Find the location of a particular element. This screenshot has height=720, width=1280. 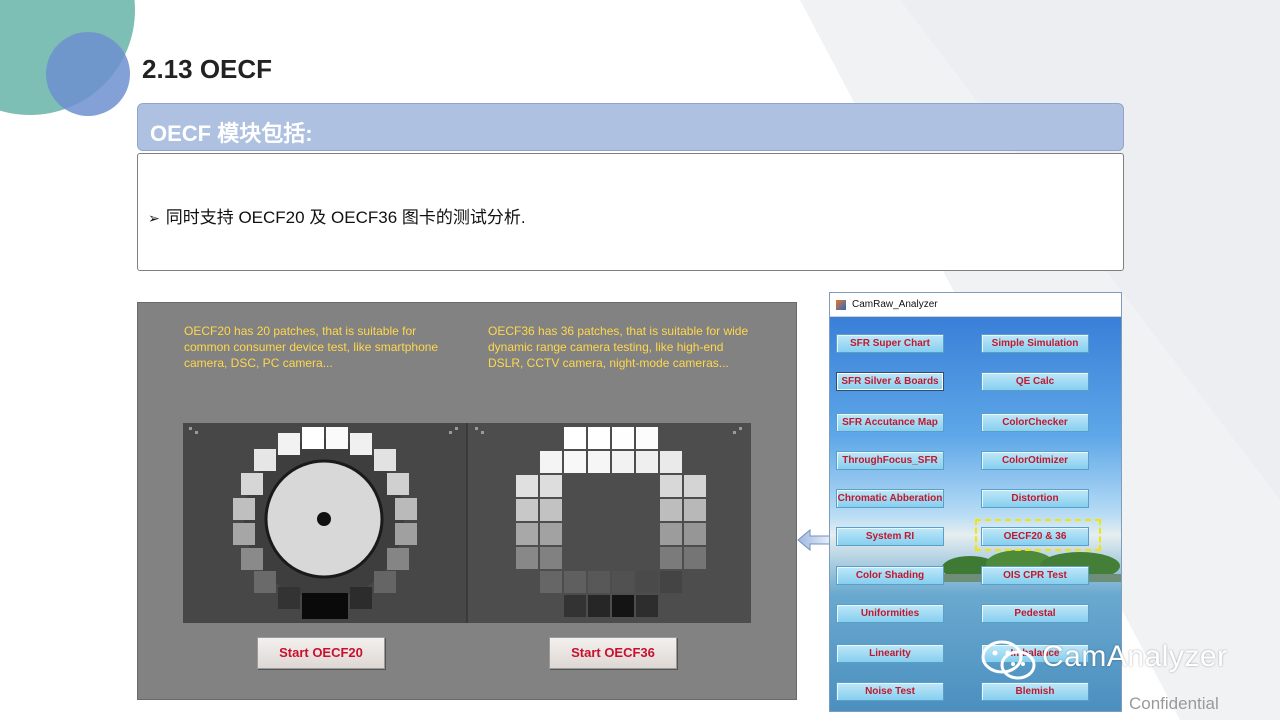

oecf-charts-image is located at coordinates (467, 523).